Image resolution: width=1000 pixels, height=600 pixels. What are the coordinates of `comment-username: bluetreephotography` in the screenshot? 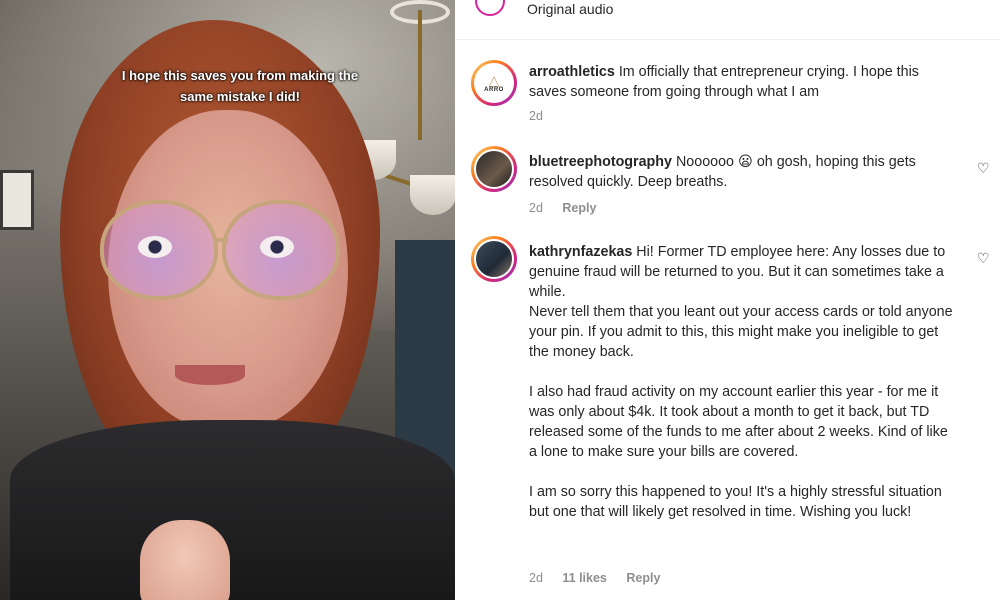 It's located at (600, 162).